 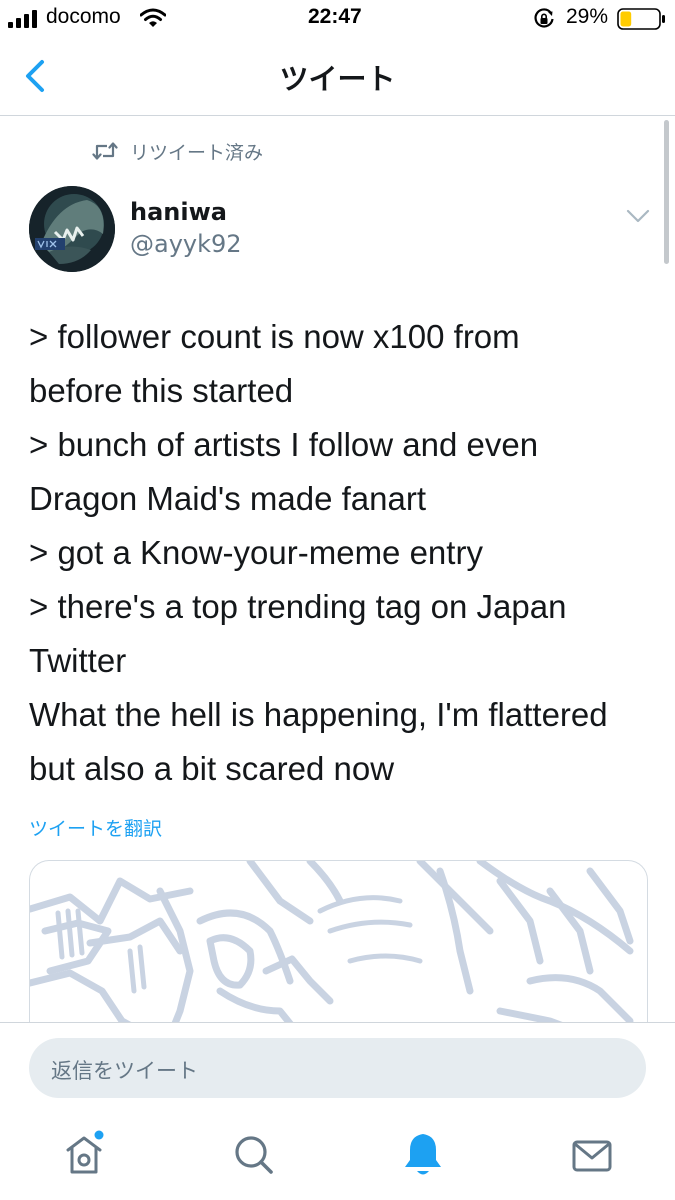 I want to click on retweet-icon, so click(x=105, y=151).